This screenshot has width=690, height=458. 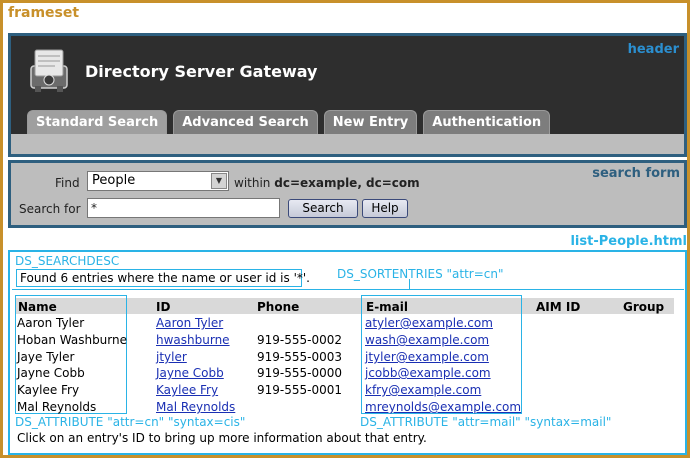 What do you see at coordinates (300, 390) in the screenshot?
I see `cell-phone: 919-555-0001` at bounding box center [300, 390].